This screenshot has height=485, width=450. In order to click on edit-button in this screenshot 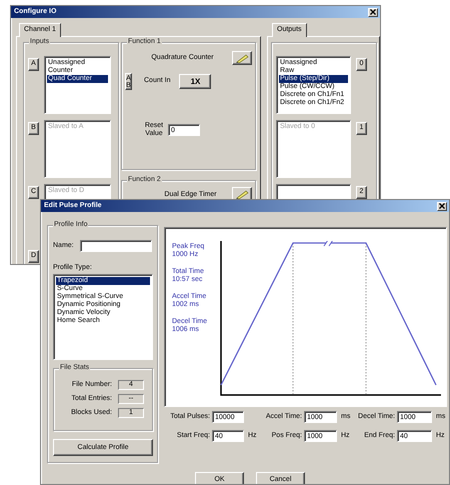, I will do `click(242, 58)`.